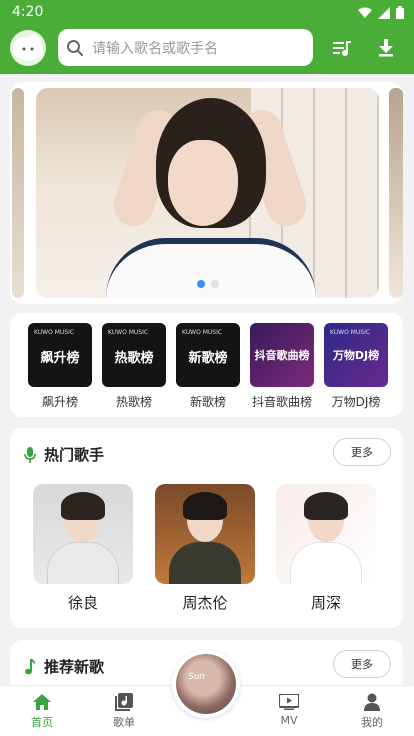 Image resolution: width=414 pixels, height=736 pixels. Describe the element at coordinates (207, 12) in the screenshot. I see `status-bar: 4:20` at that location.